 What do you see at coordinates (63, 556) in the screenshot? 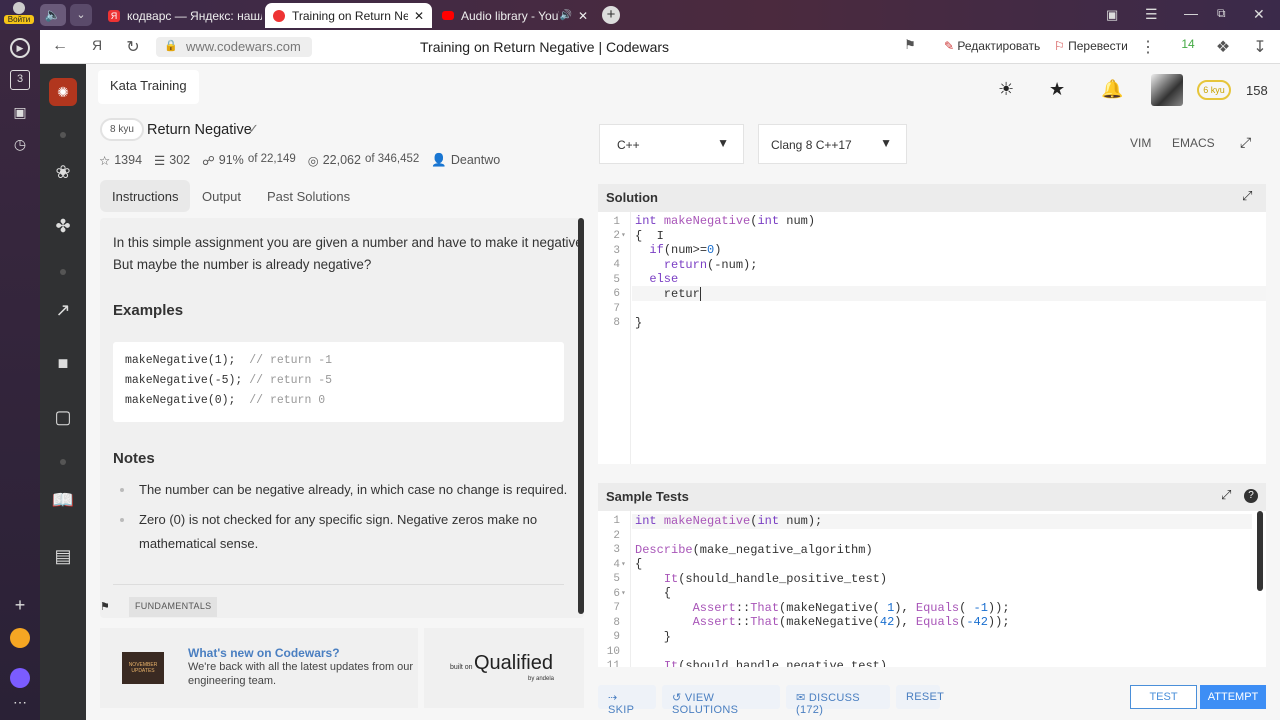
I see `news-icon: ▤` at bounding box center [63, 556].